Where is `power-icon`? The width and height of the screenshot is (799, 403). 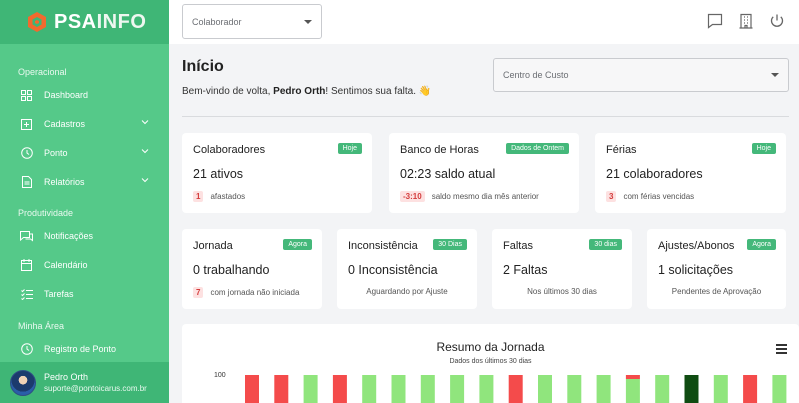 power-icon is located at coordinates (777, 21).